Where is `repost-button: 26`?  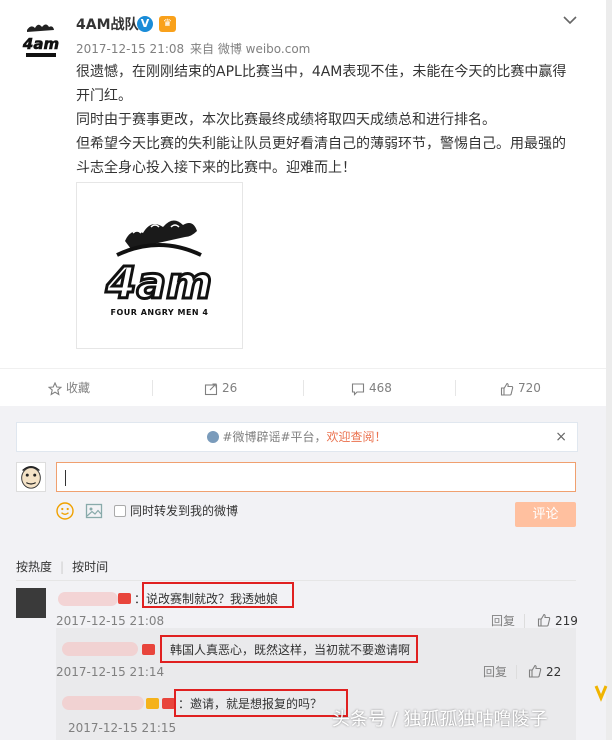 repost-button: 26 is located at coordinates (220, 388).